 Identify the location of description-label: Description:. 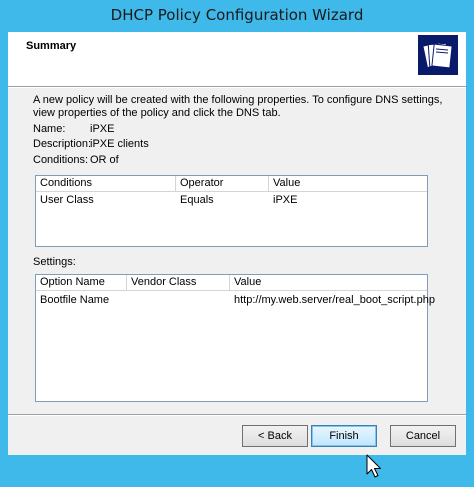
(62, 144).